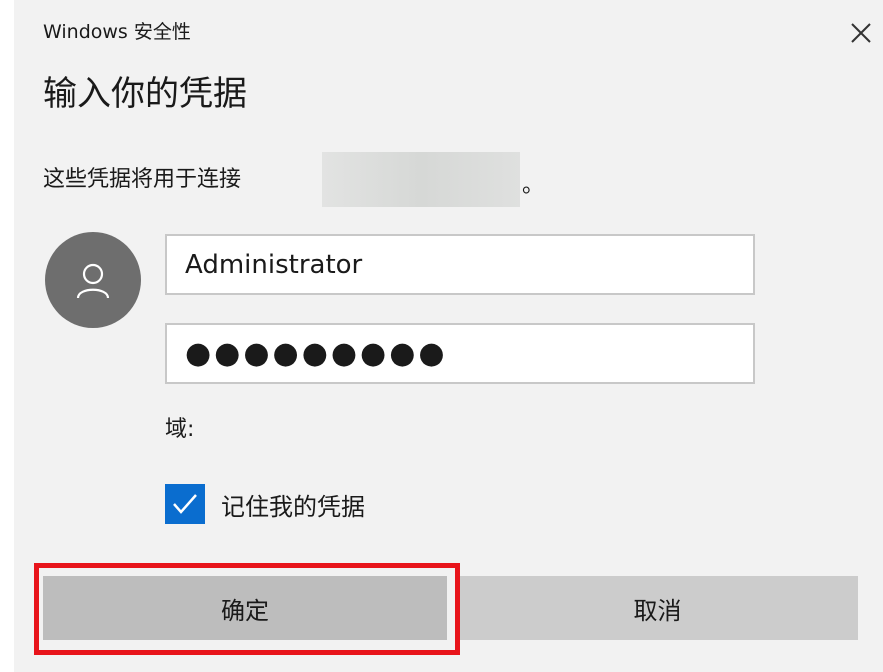  I want to click on password-input: ●●●●●●●●●, so click(460, 353).